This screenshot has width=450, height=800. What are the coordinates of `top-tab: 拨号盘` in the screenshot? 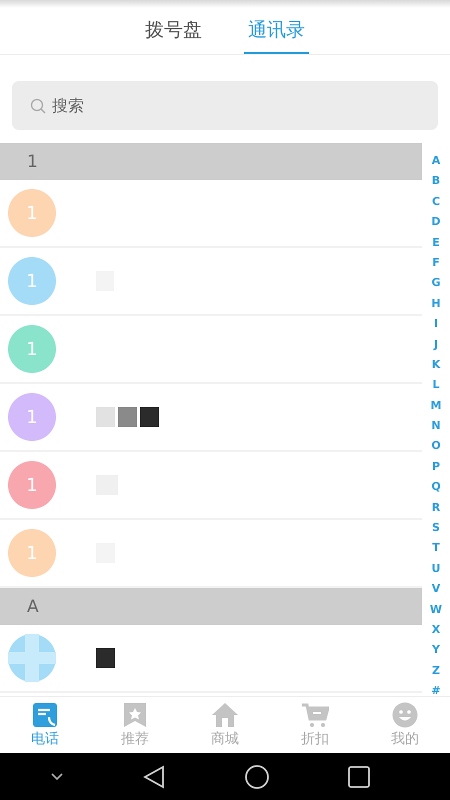 It's located at (173, 31).